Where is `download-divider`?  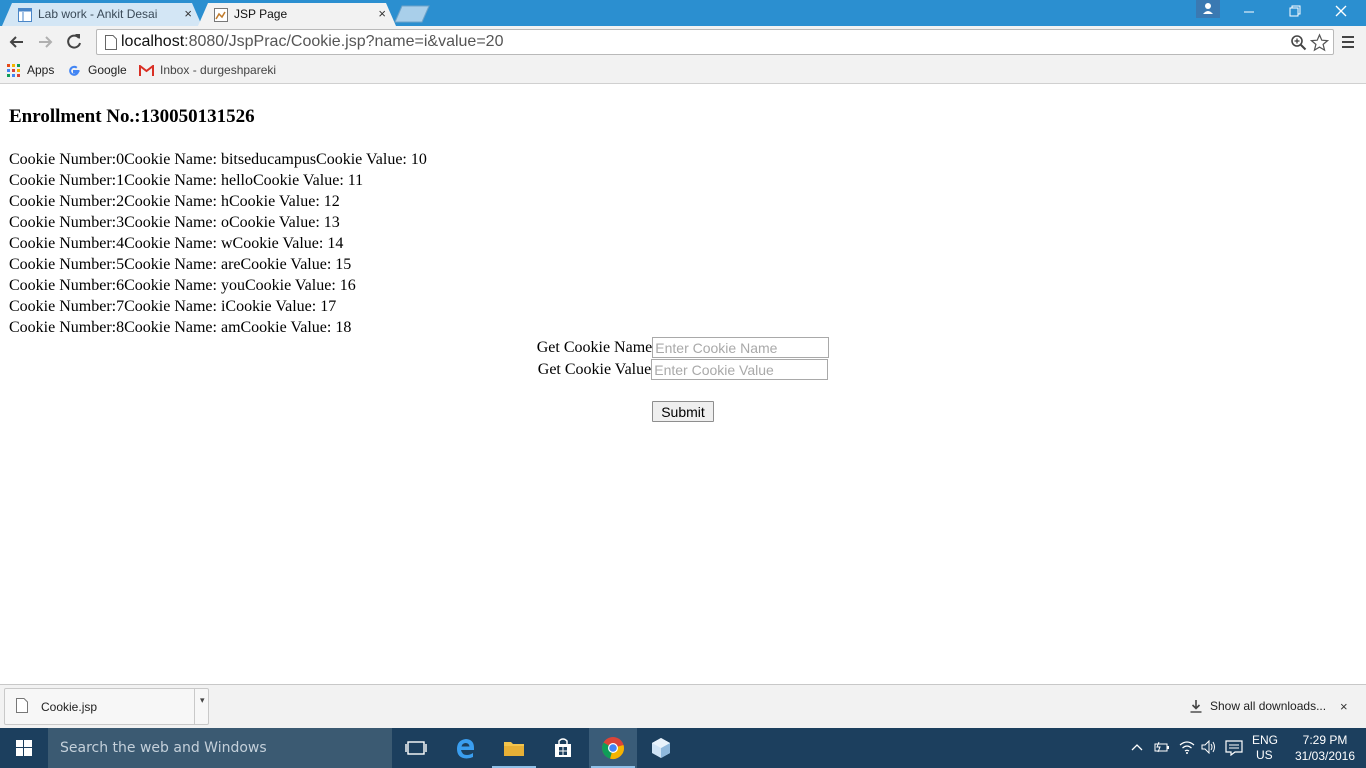
download-divider is located at coordinates (194, 706).